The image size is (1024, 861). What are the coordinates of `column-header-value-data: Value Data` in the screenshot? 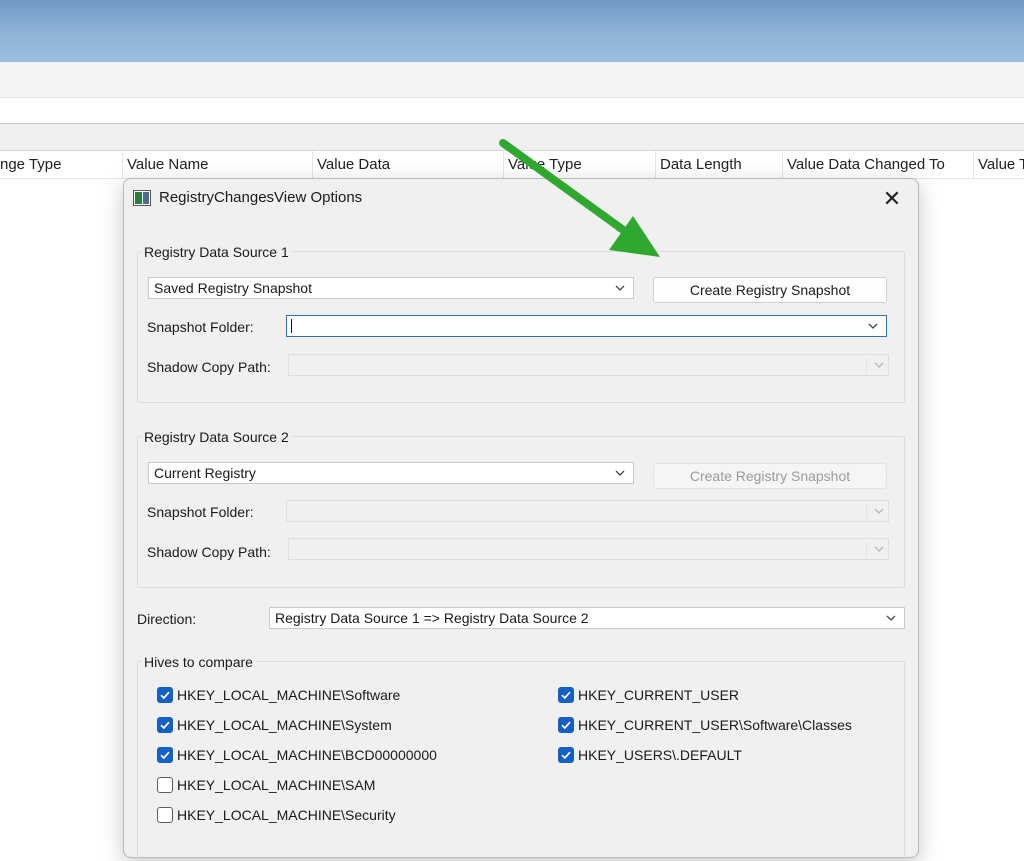 It's located at (407, 165).